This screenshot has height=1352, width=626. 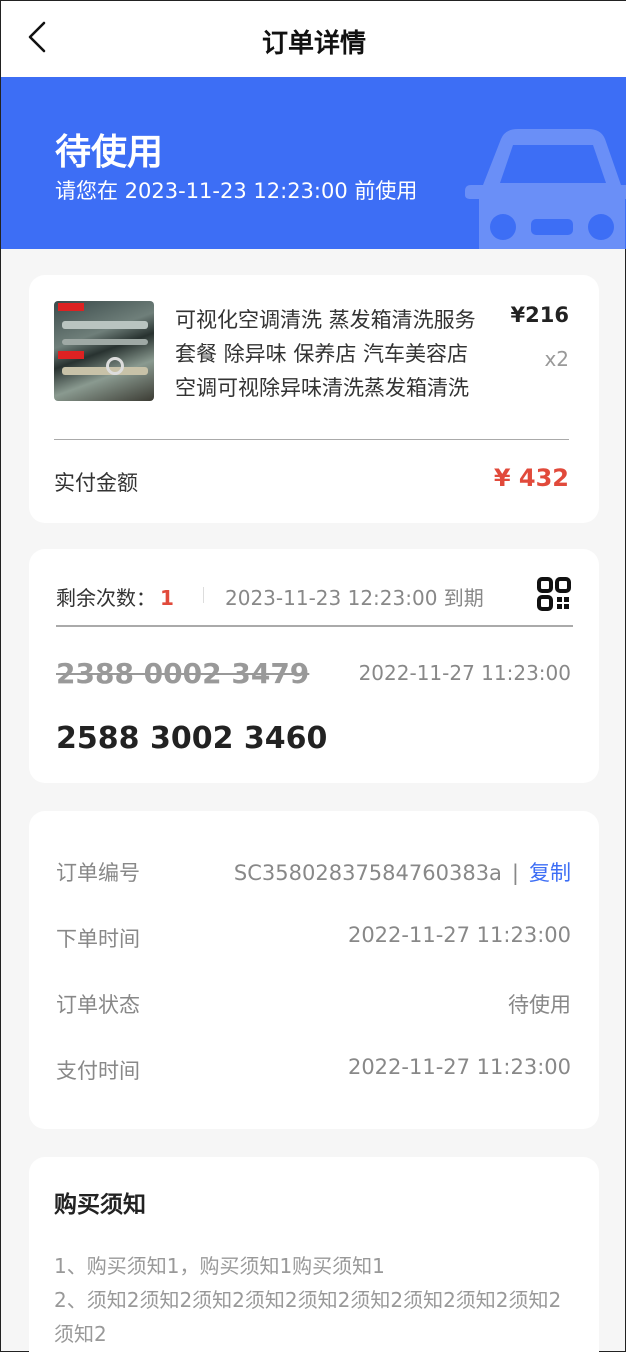 What do you see at coordinates (354, 598) in the screenshot?
I see `expire-time: 2023-11-23 12:23:00 到期` at bounding box center [354, 598].